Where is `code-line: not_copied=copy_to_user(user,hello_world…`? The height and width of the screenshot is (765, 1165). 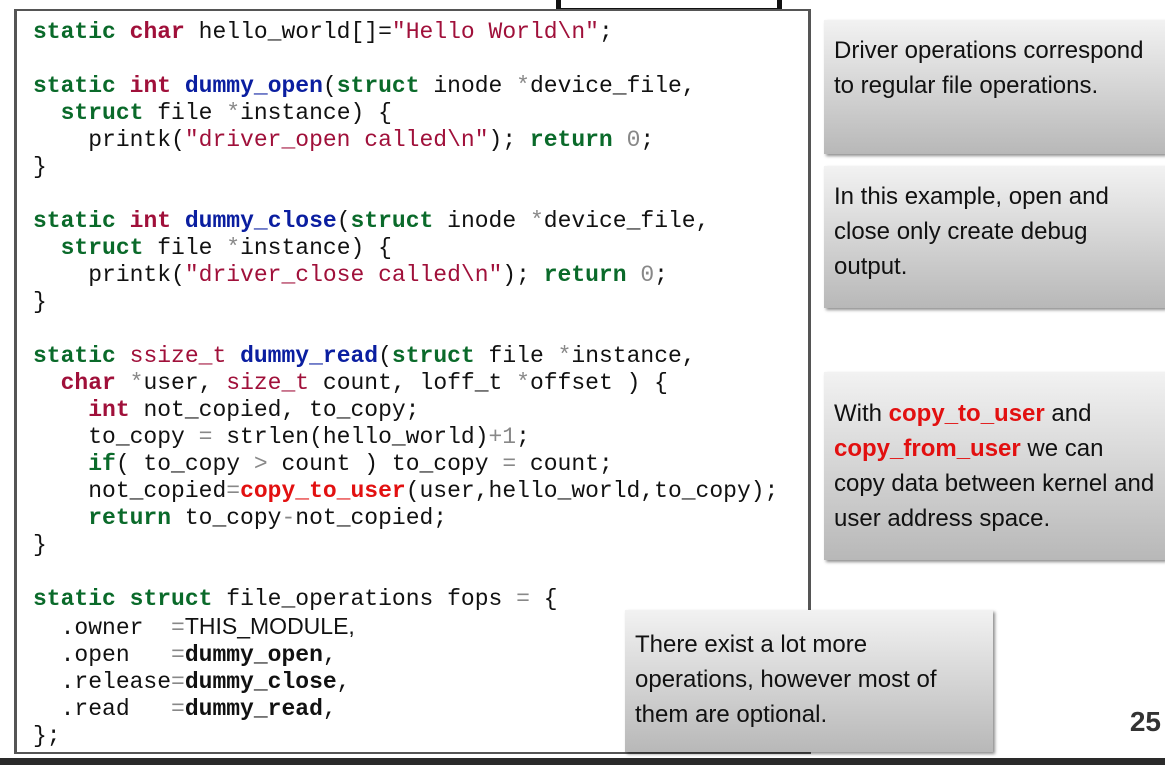
code-line: not_copied=copy_to_user(user,hello_world… is located at coordinates (433, 491).